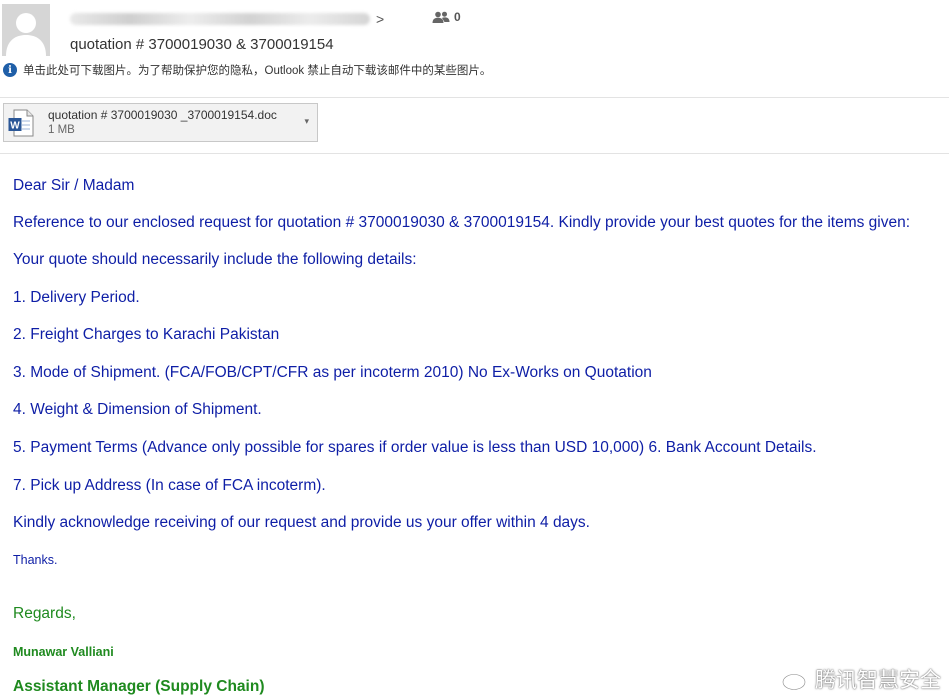 The width and height of the screenshot is (949, 700). What do you see at coordinates (146, 334) in the screenshot?
I see `detail-item: 2. Freight Charges to Karachi Pakistan` at bounding box center [146, 334].